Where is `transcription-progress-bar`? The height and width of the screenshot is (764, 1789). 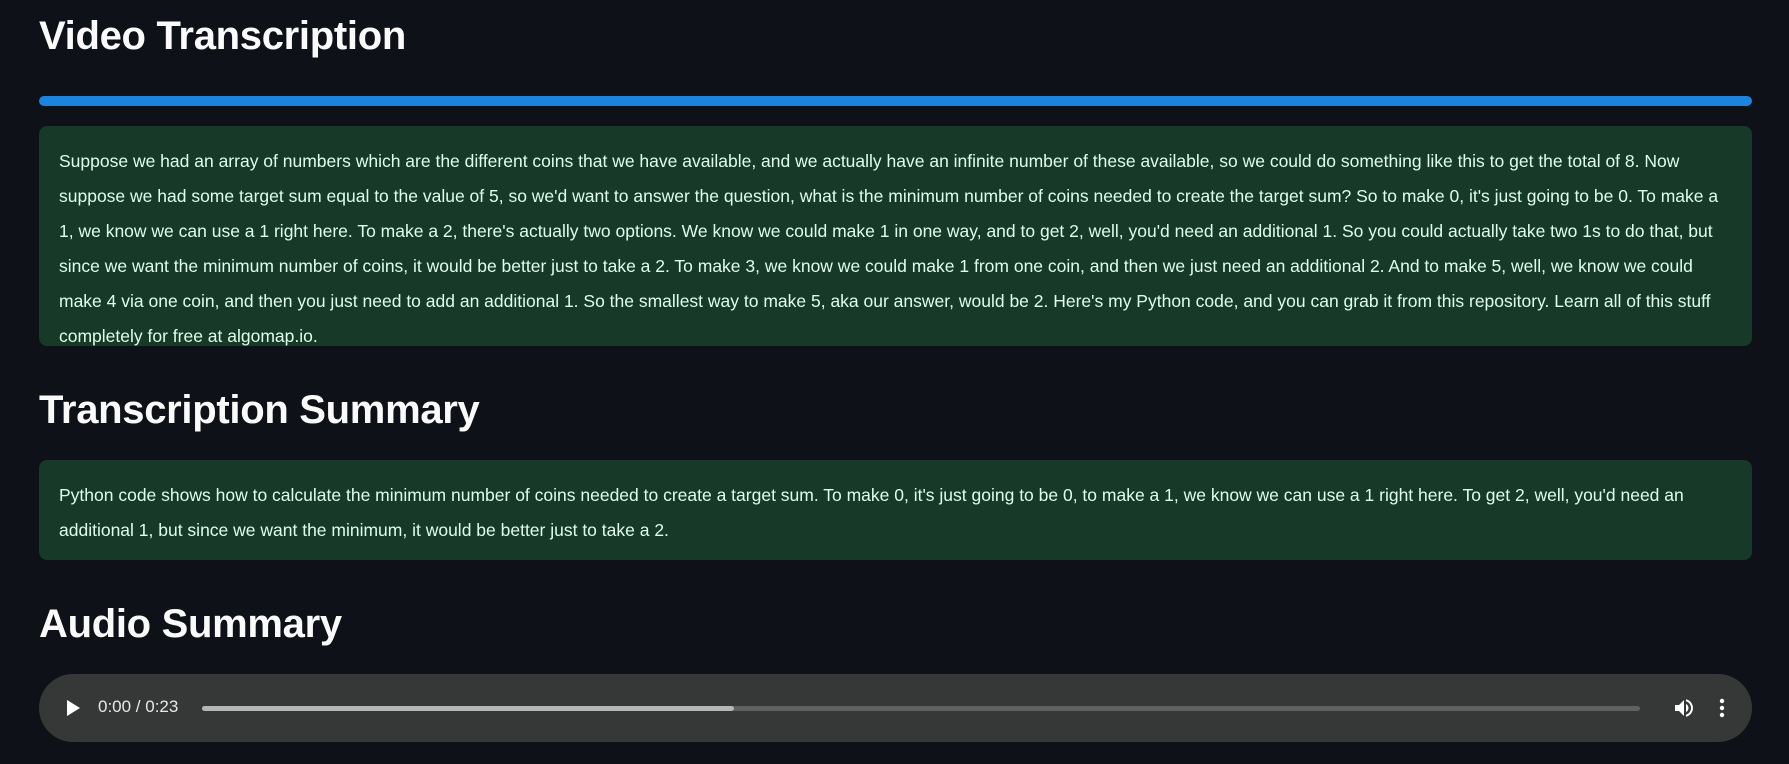
transcription-progress-bar is located at coordinates (895, 101).